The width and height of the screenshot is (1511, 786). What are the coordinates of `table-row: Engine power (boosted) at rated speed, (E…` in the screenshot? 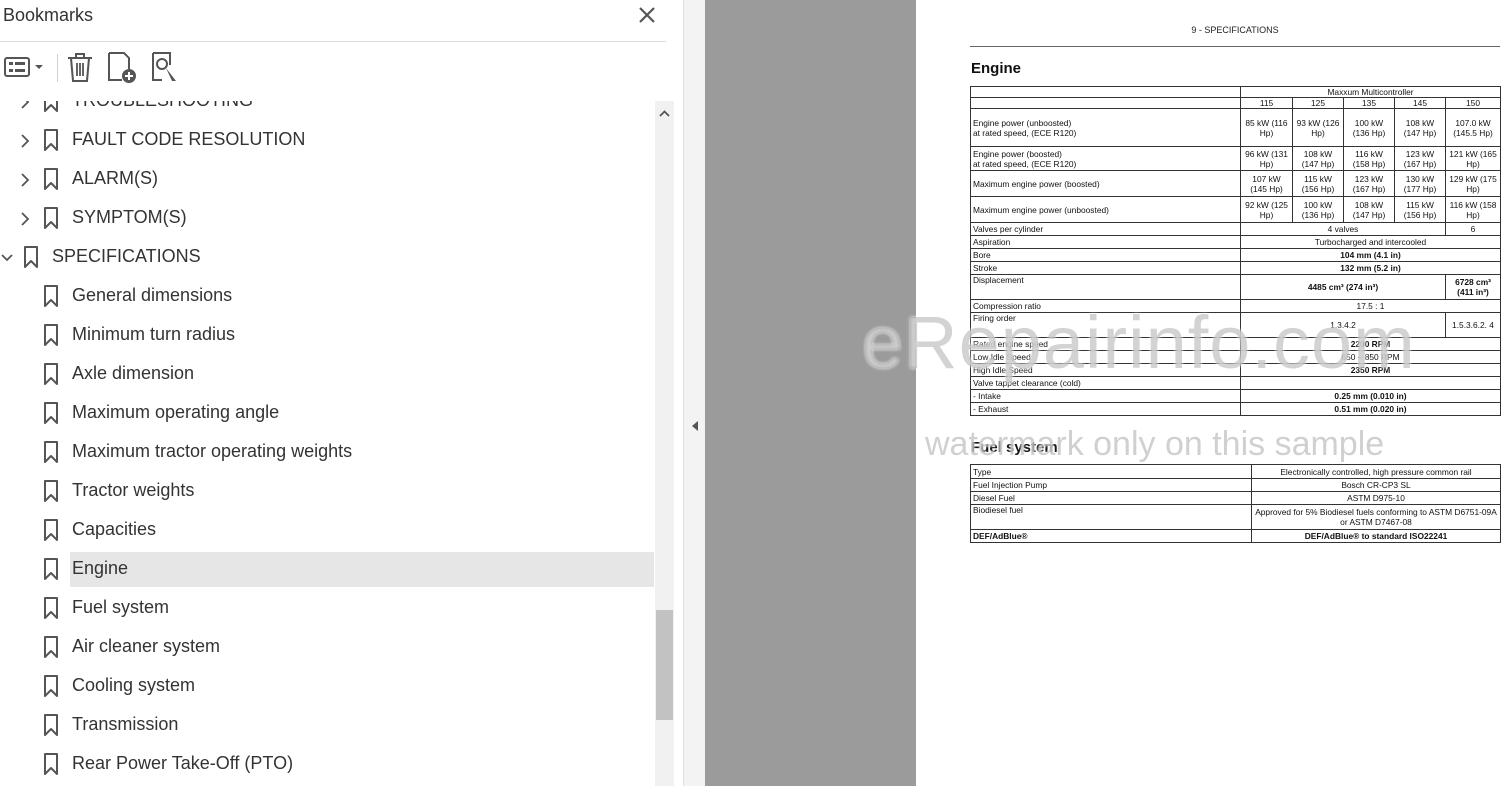 It's located at (1236, 158).